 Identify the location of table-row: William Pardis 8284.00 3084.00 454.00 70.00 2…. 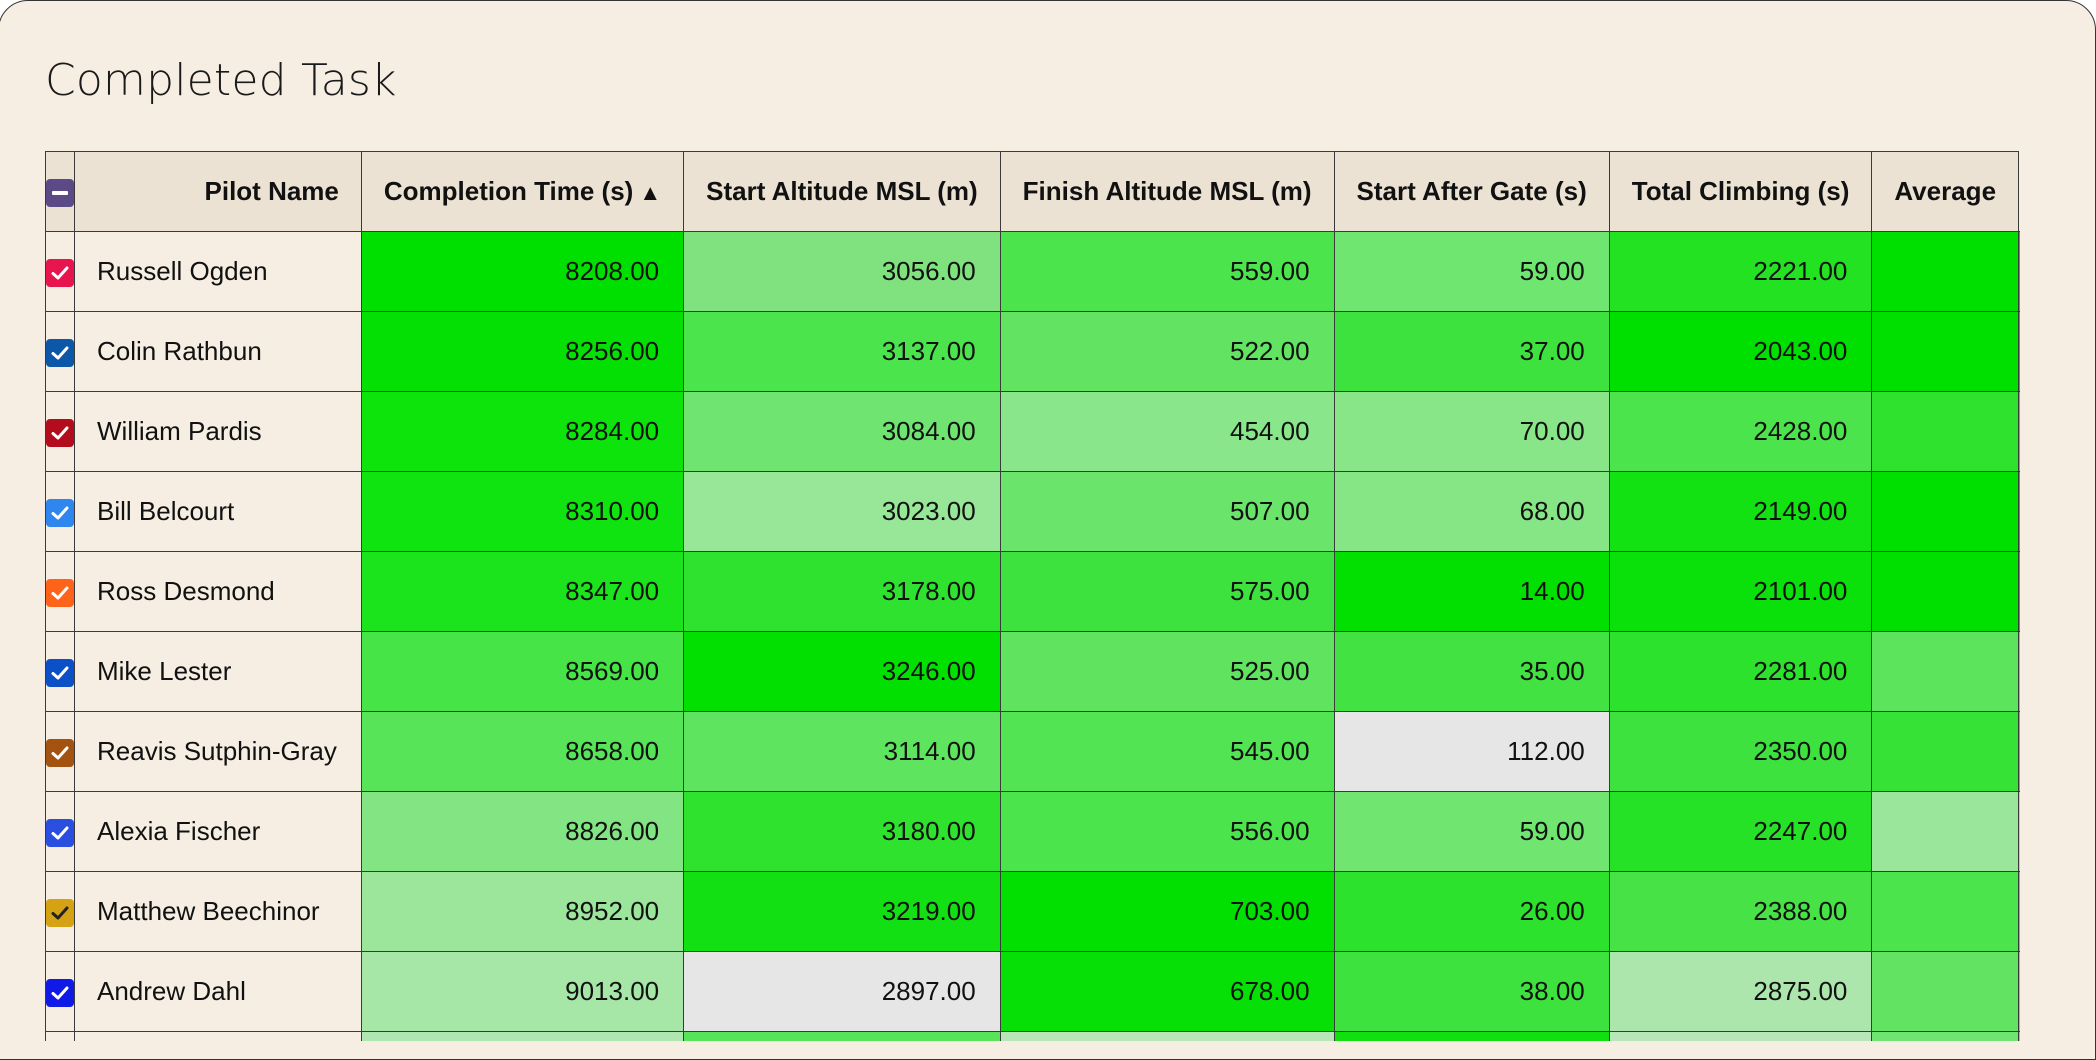
(1032, 431).